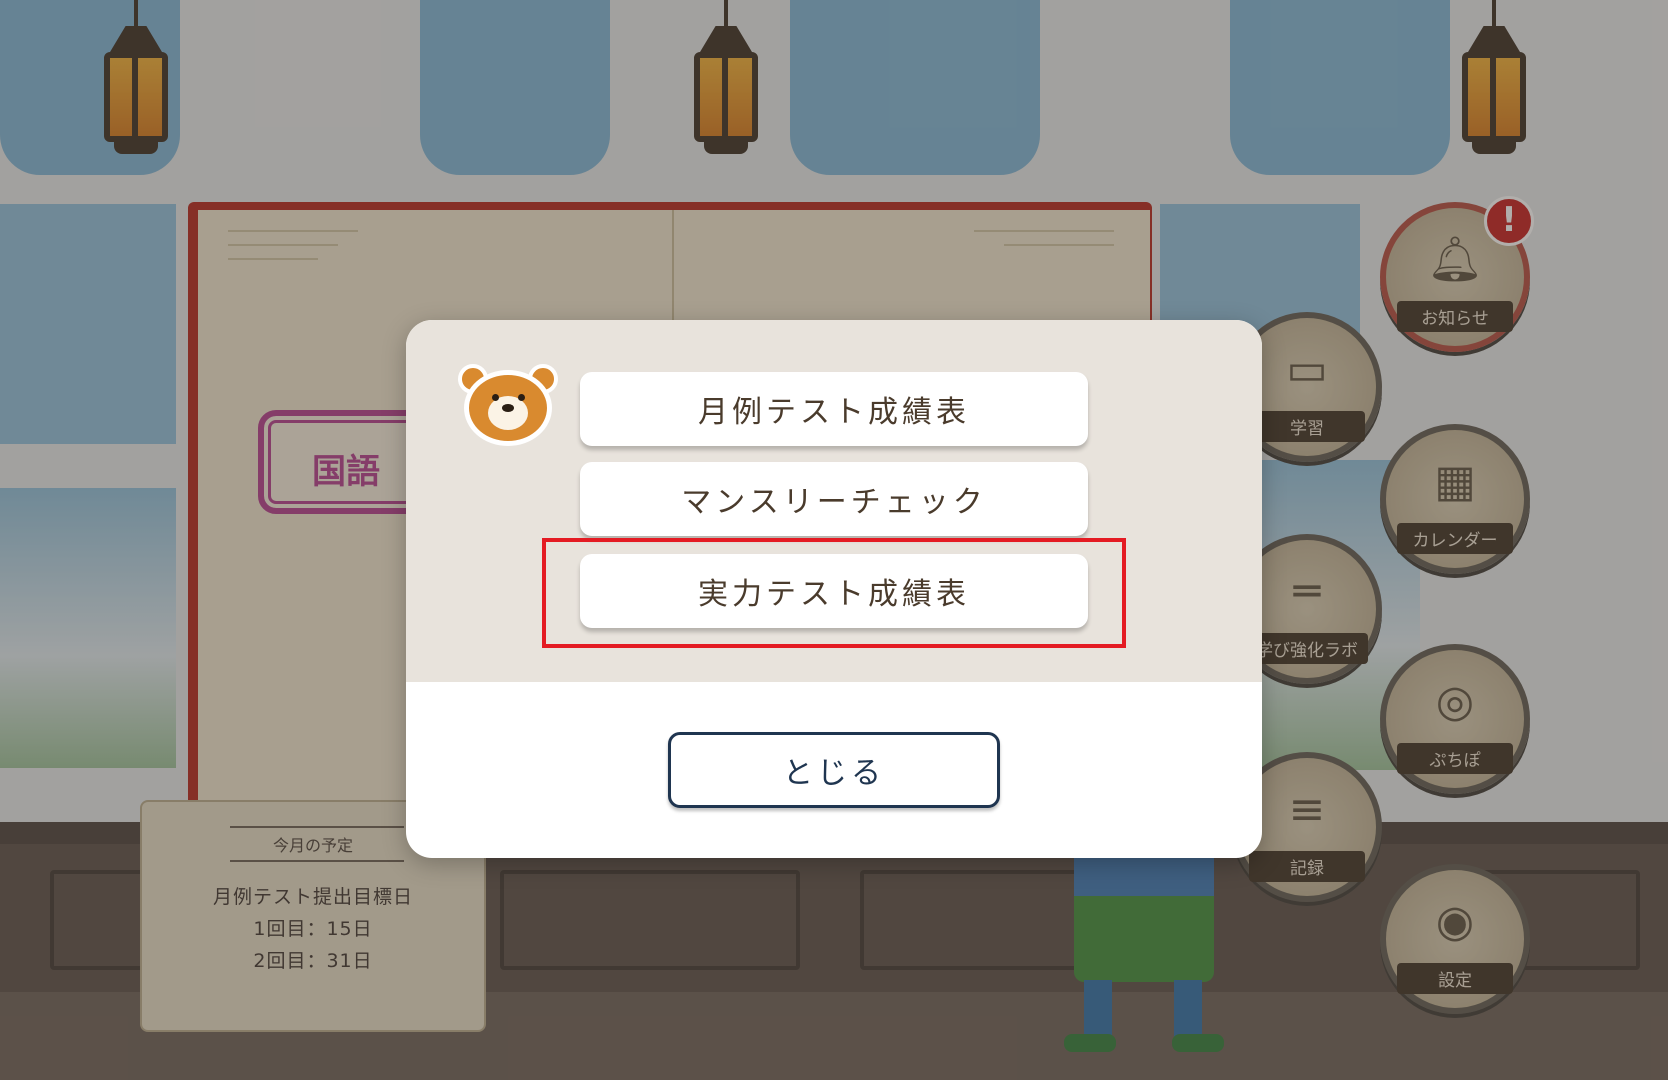  What do you see at coordinates (508, 405) in the screenshot?
I see `bear-mascot-icon` at bounding box center [508, 405].